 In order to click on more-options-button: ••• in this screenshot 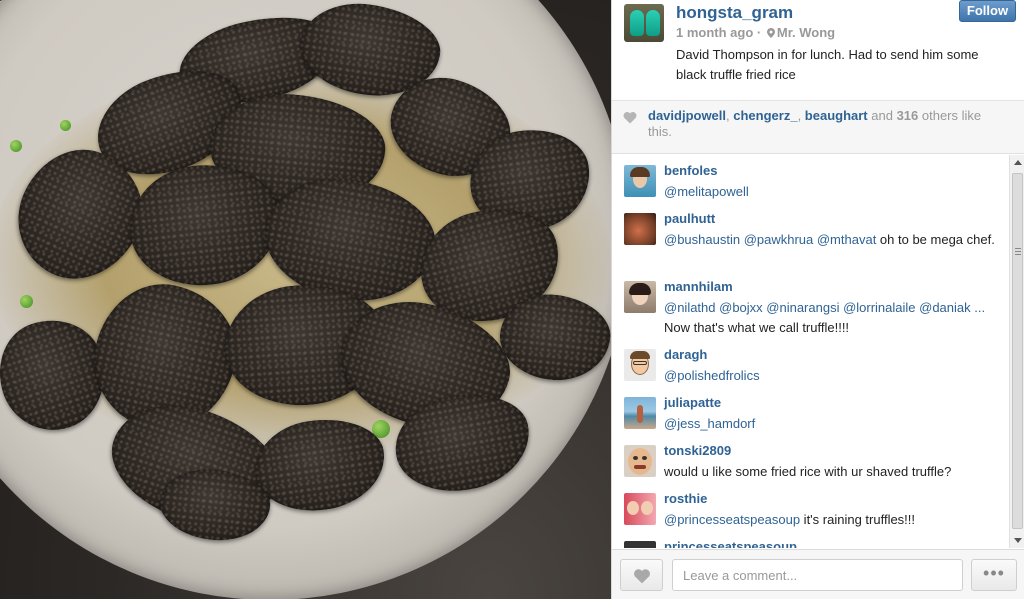, I will do `click(994, 575)`.